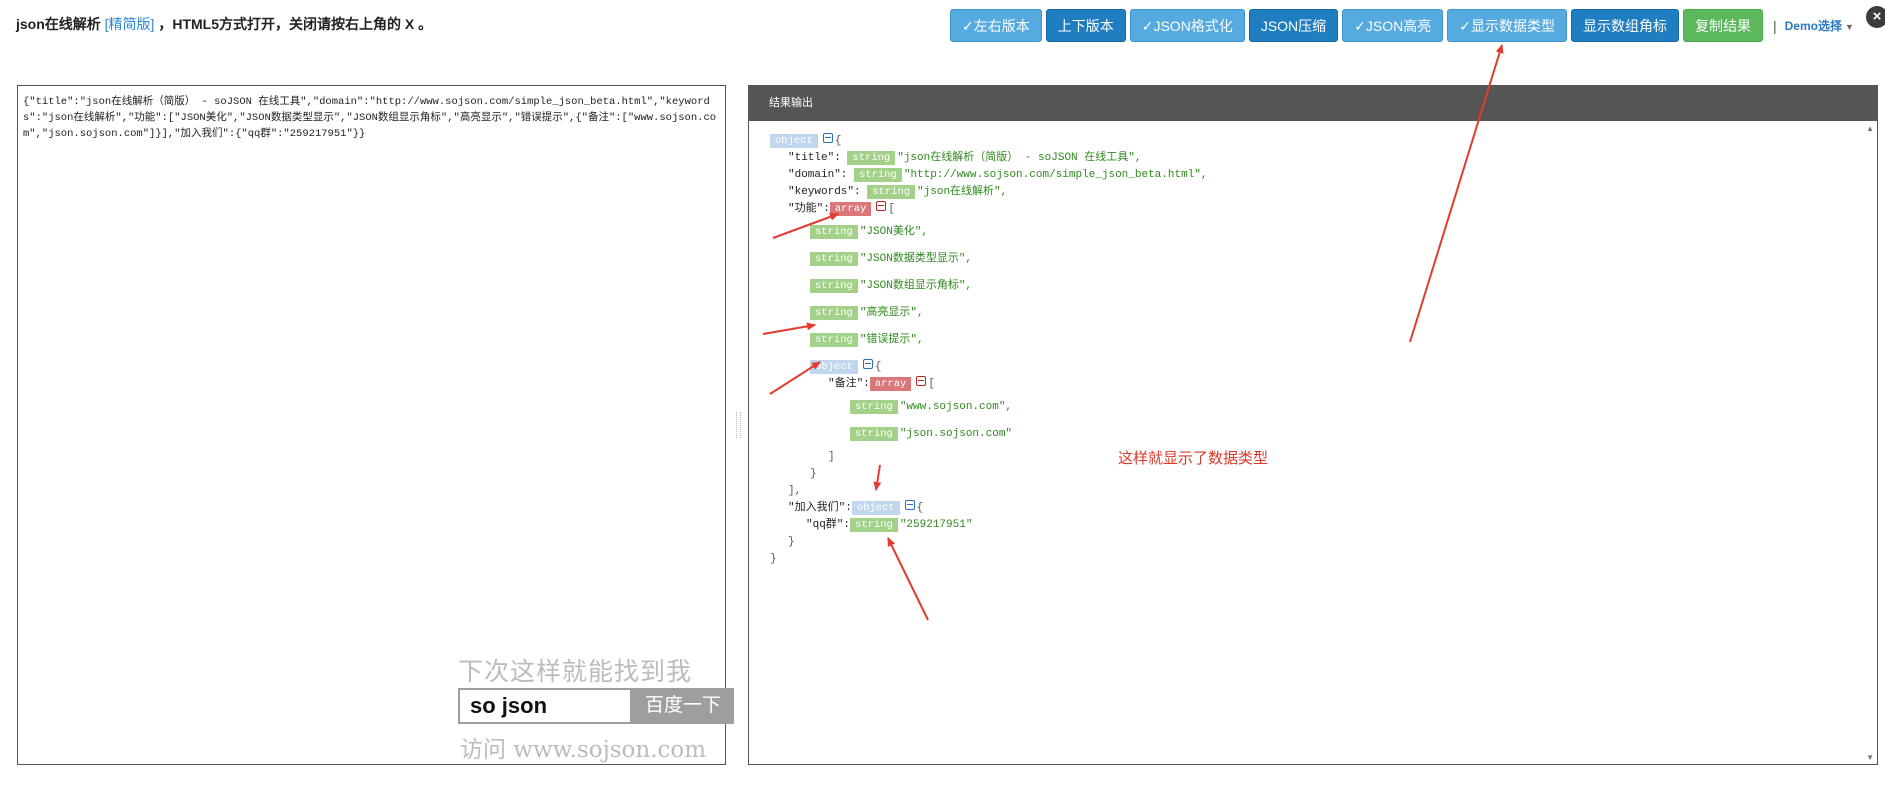 The width and height of the screenshot is (1885, 790). What do you see at coordinates (58, 24) in the screenshot?
I see `title-prefix: json在线解析` at bounding box center [58, 24].